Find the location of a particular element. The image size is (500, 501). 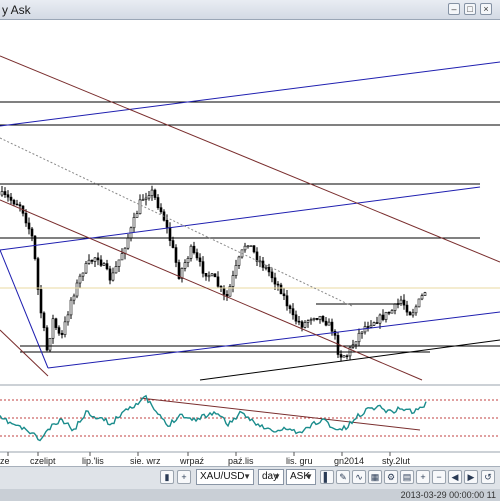

status-datetime: 2013-03-29 00:00:00 11 is located at coordinates (448, 495).